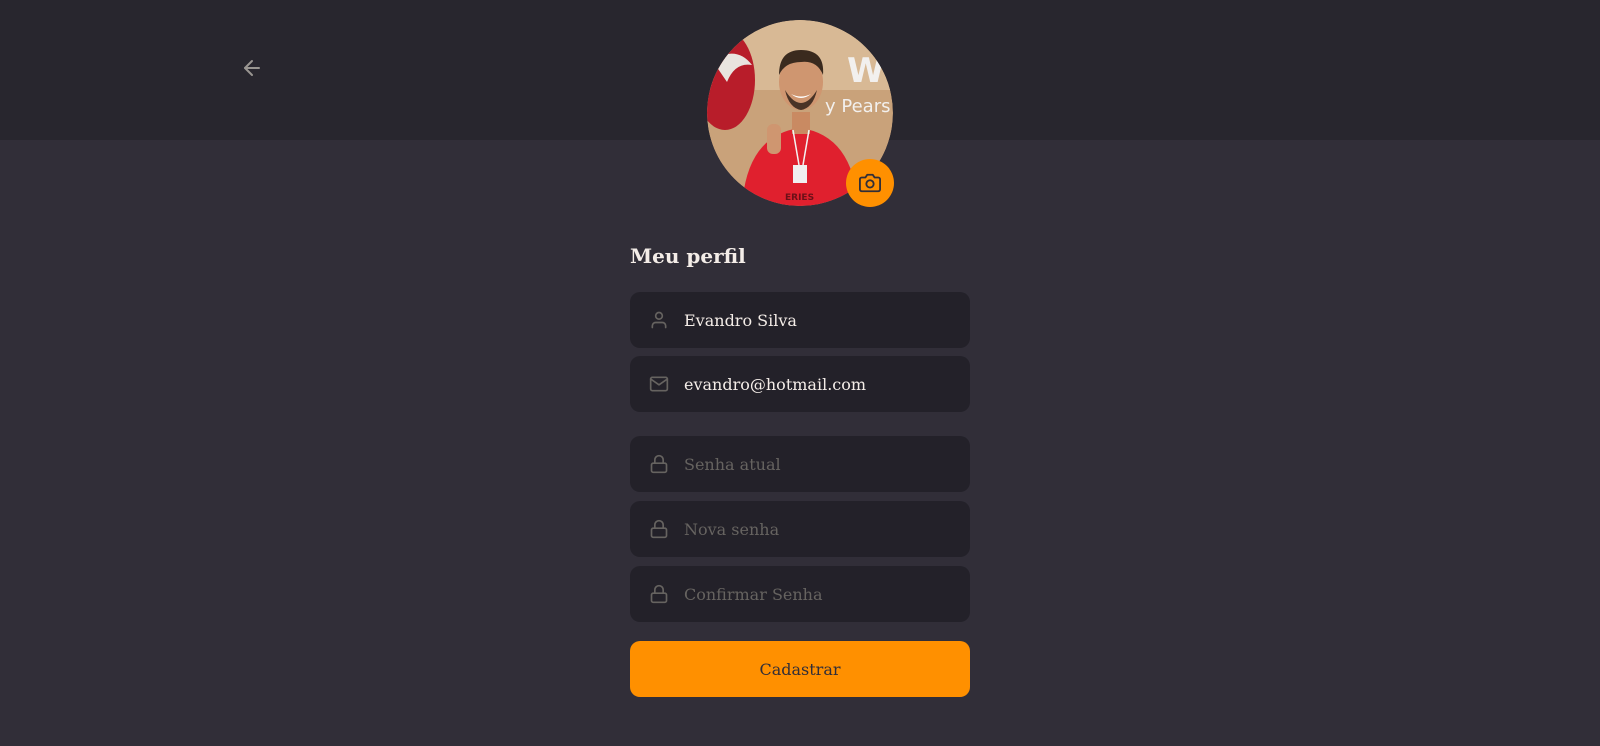 This screenshot has width=1600, height=746. What do you see at coordinates (814, 594) in the screenshot?
I see `confirm-password-input` at bounding box center [814, 594].